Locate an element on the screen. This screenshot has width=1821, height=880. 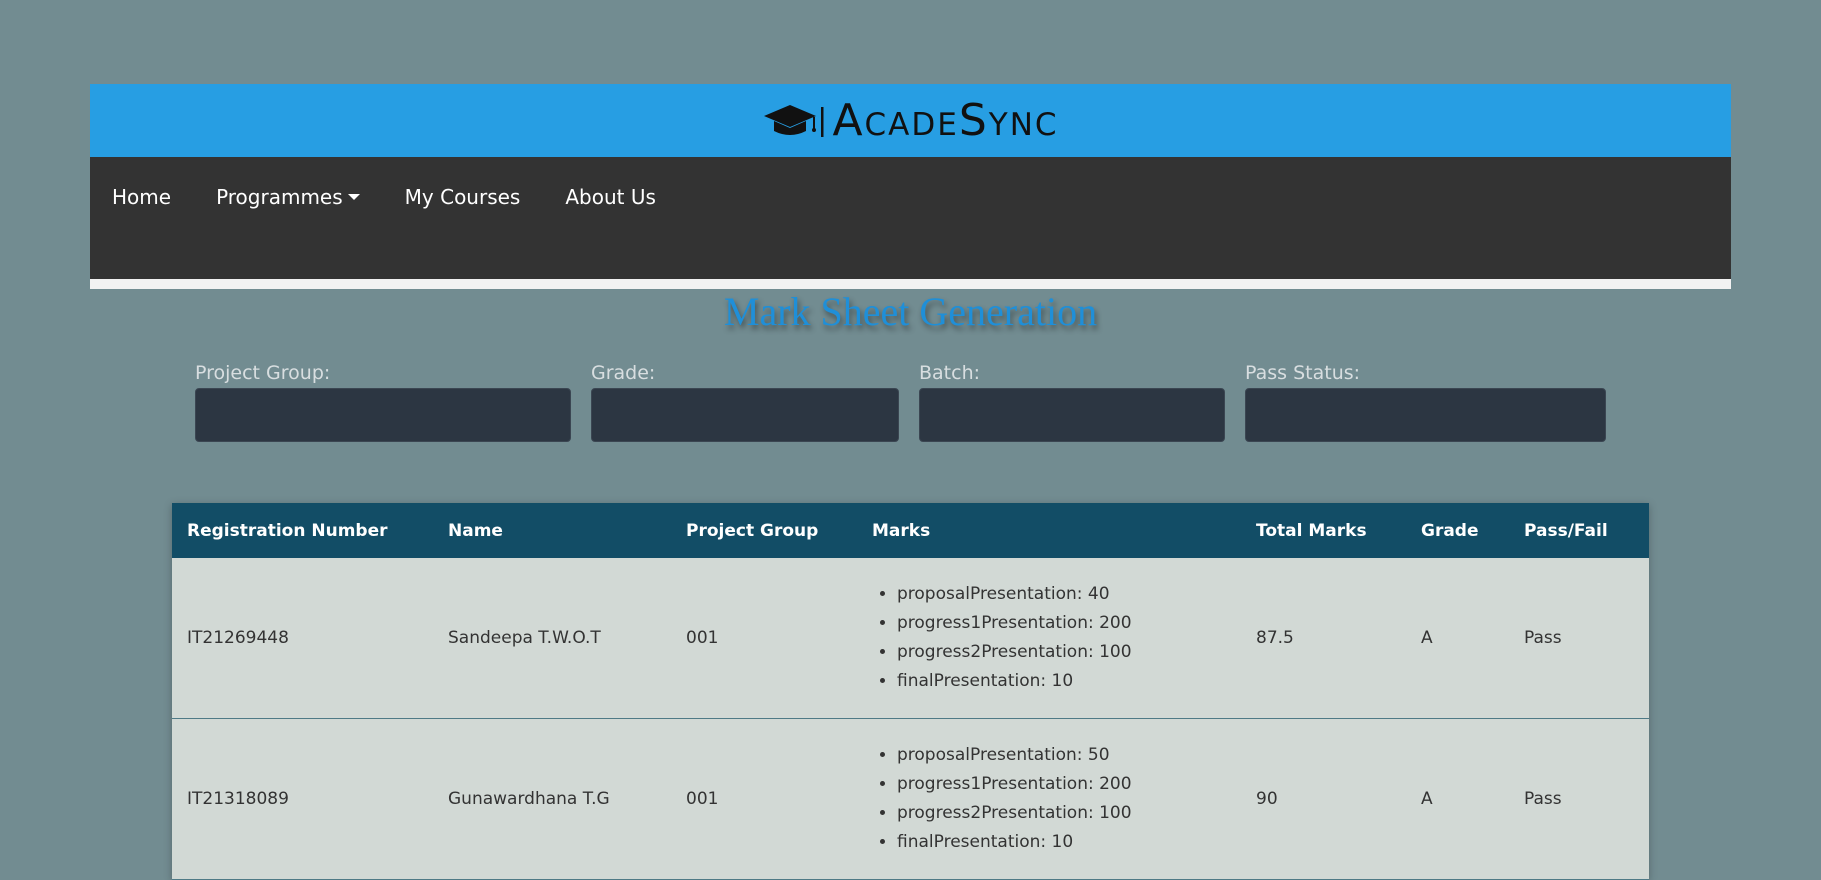
nav-home-label: Home is located at coordinates (142, 197).